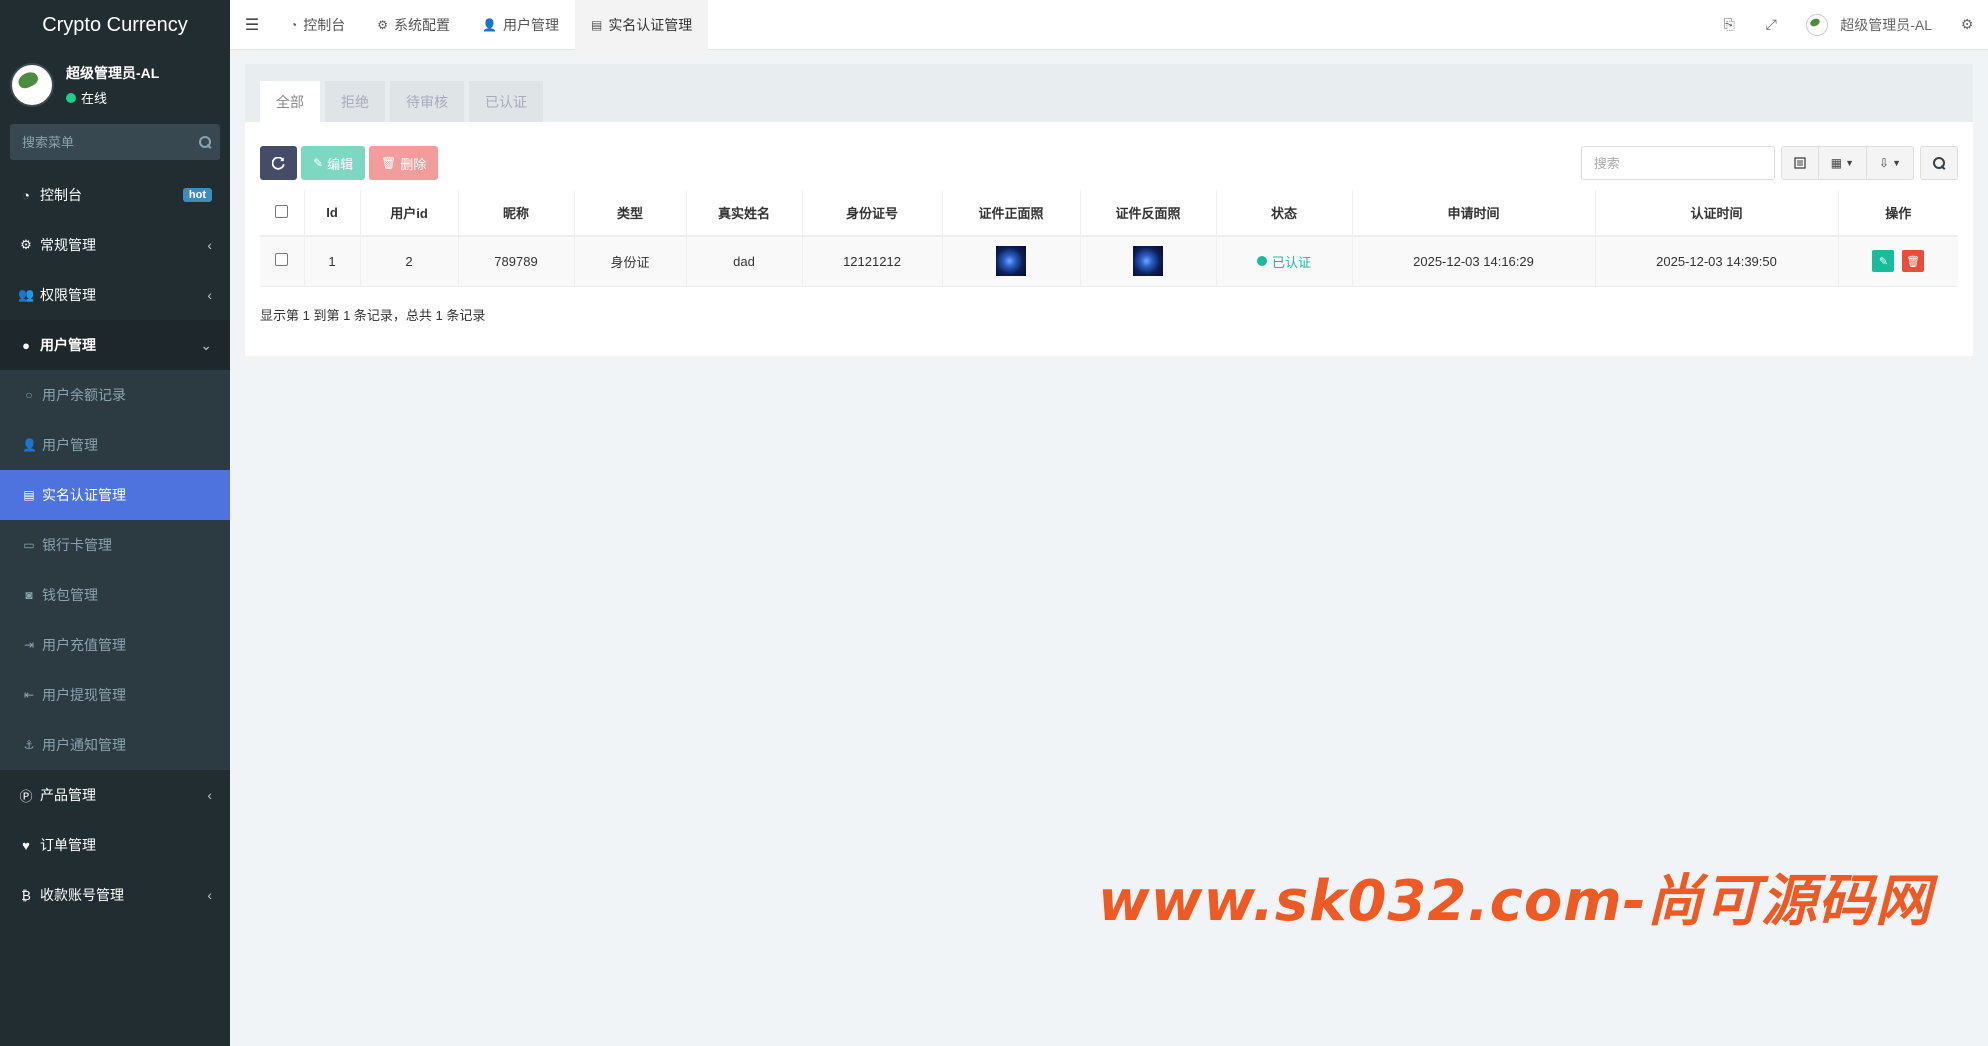 The width and height of the screenshot is (1988, 1046). I want to click on row-edit-button: ✎, so click(1883, 261).